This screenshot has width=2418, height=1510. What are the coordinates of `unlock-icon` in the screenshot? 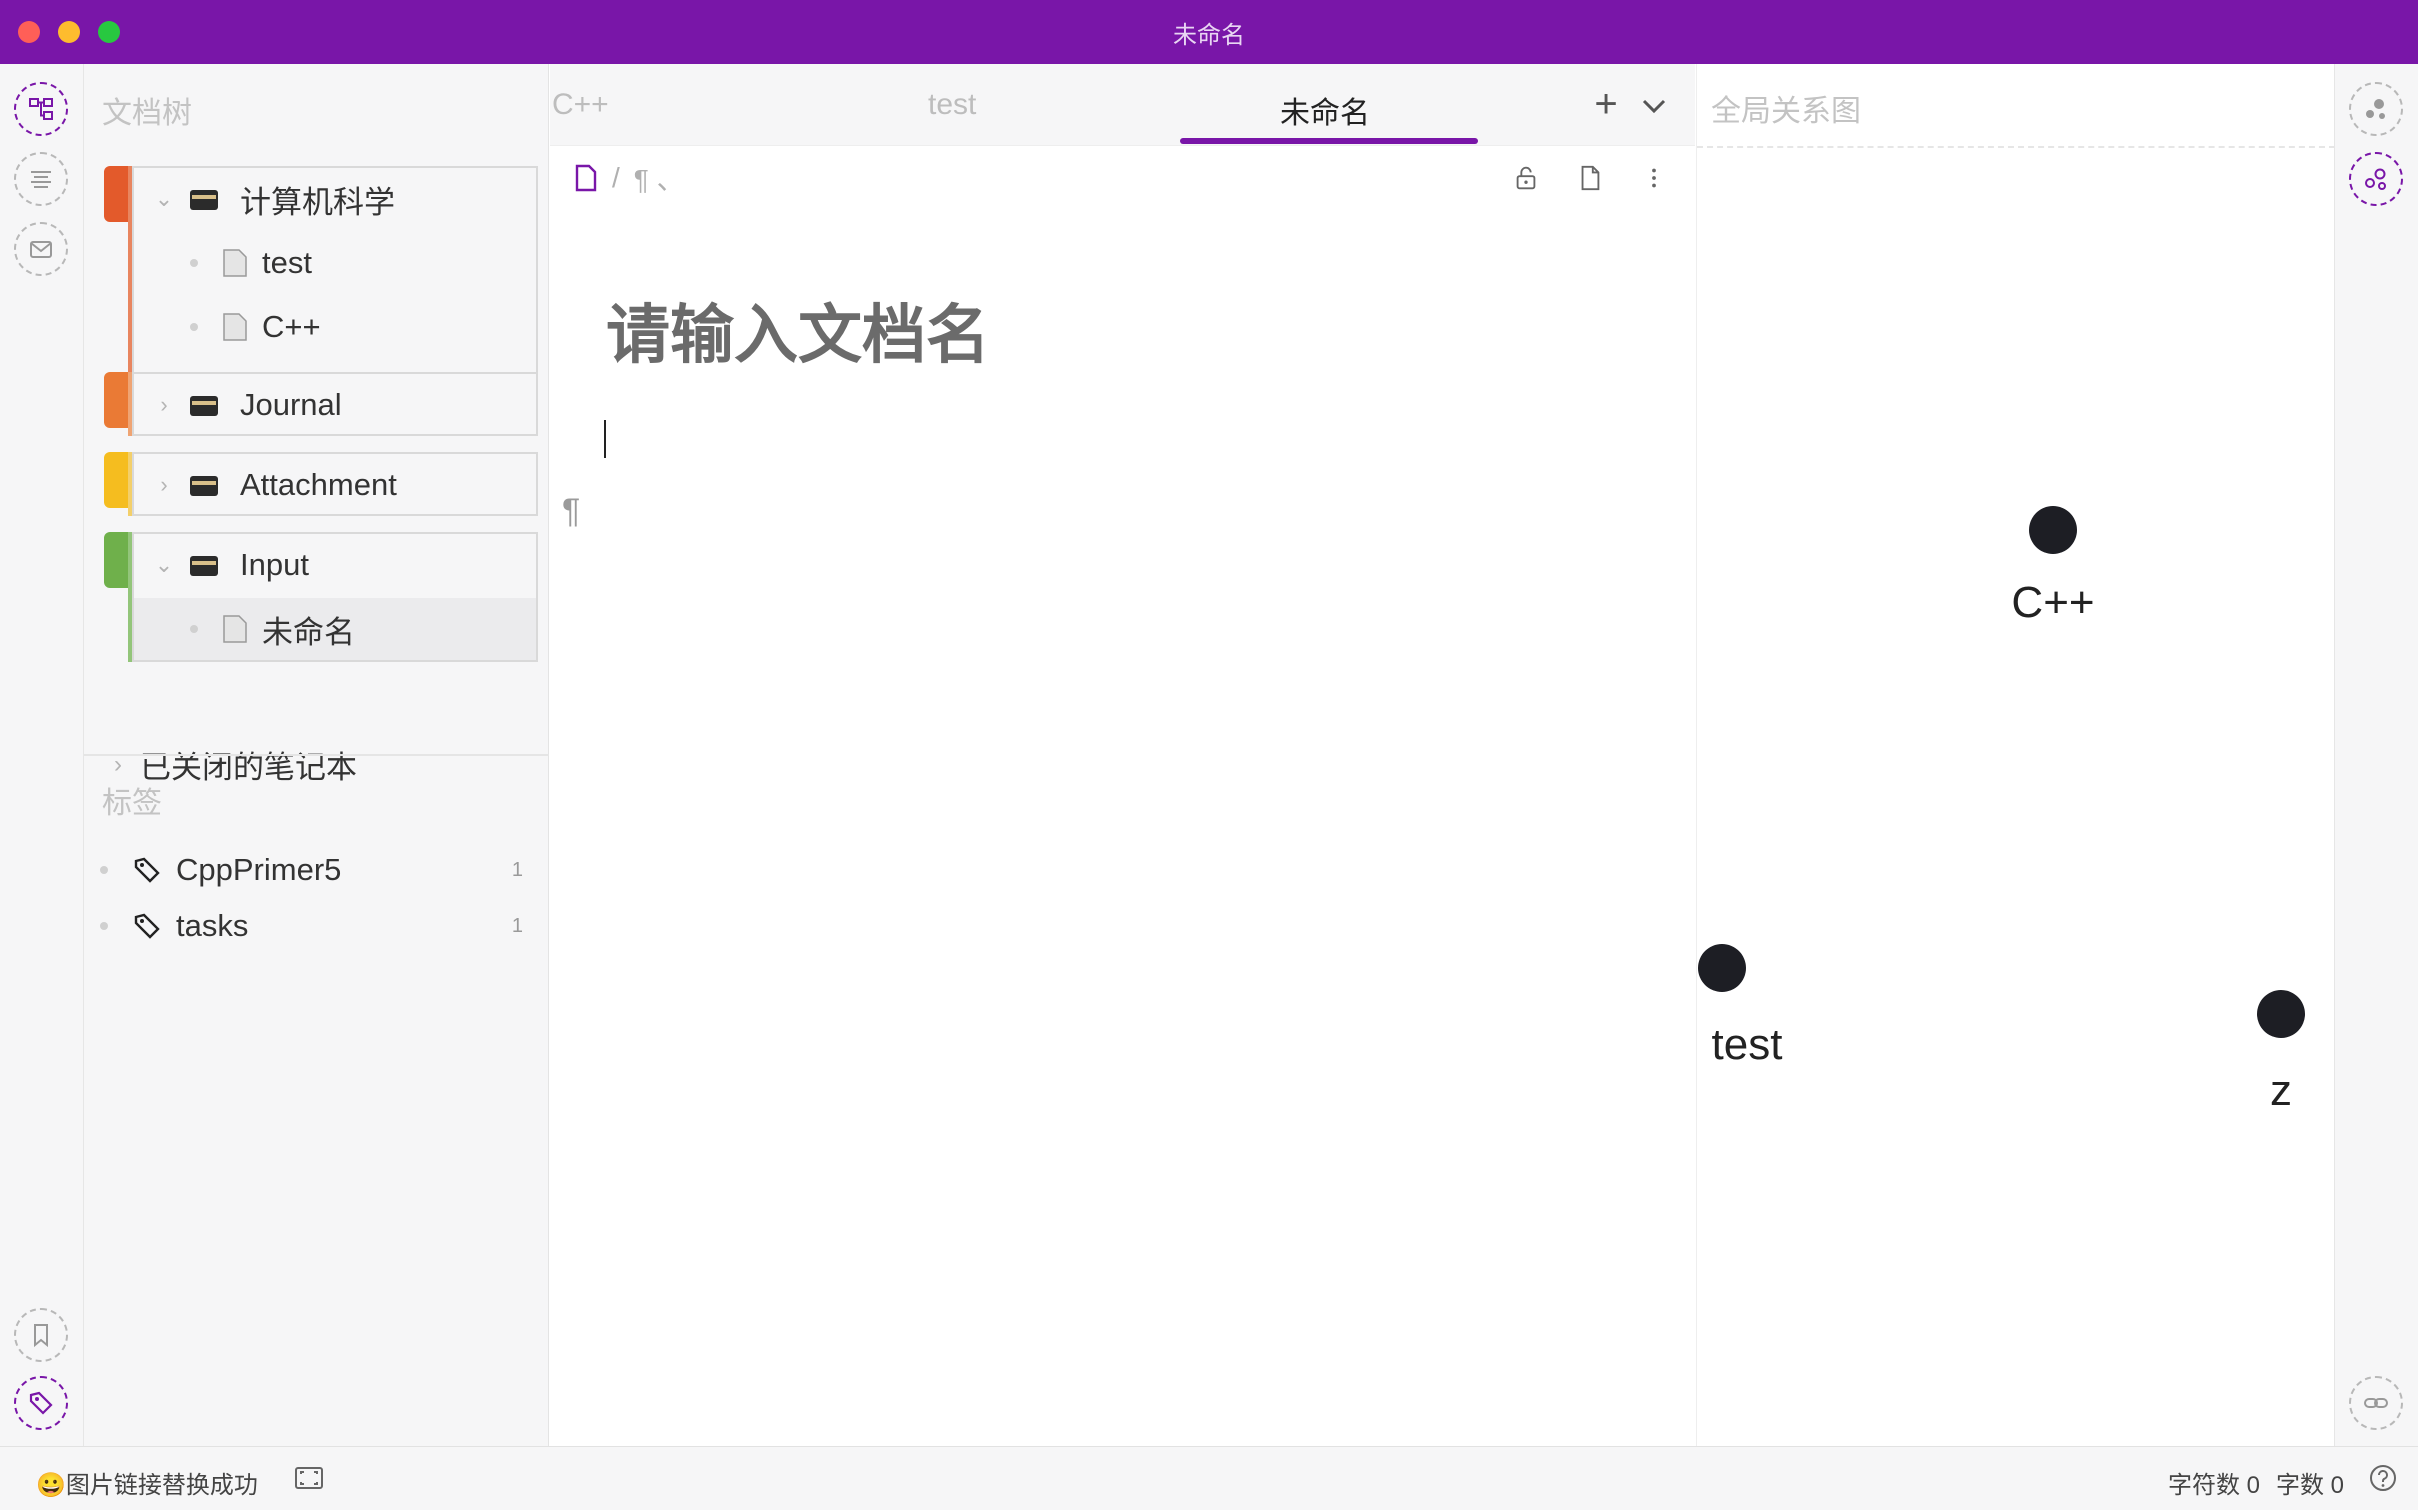 It's located at (1526, 178).